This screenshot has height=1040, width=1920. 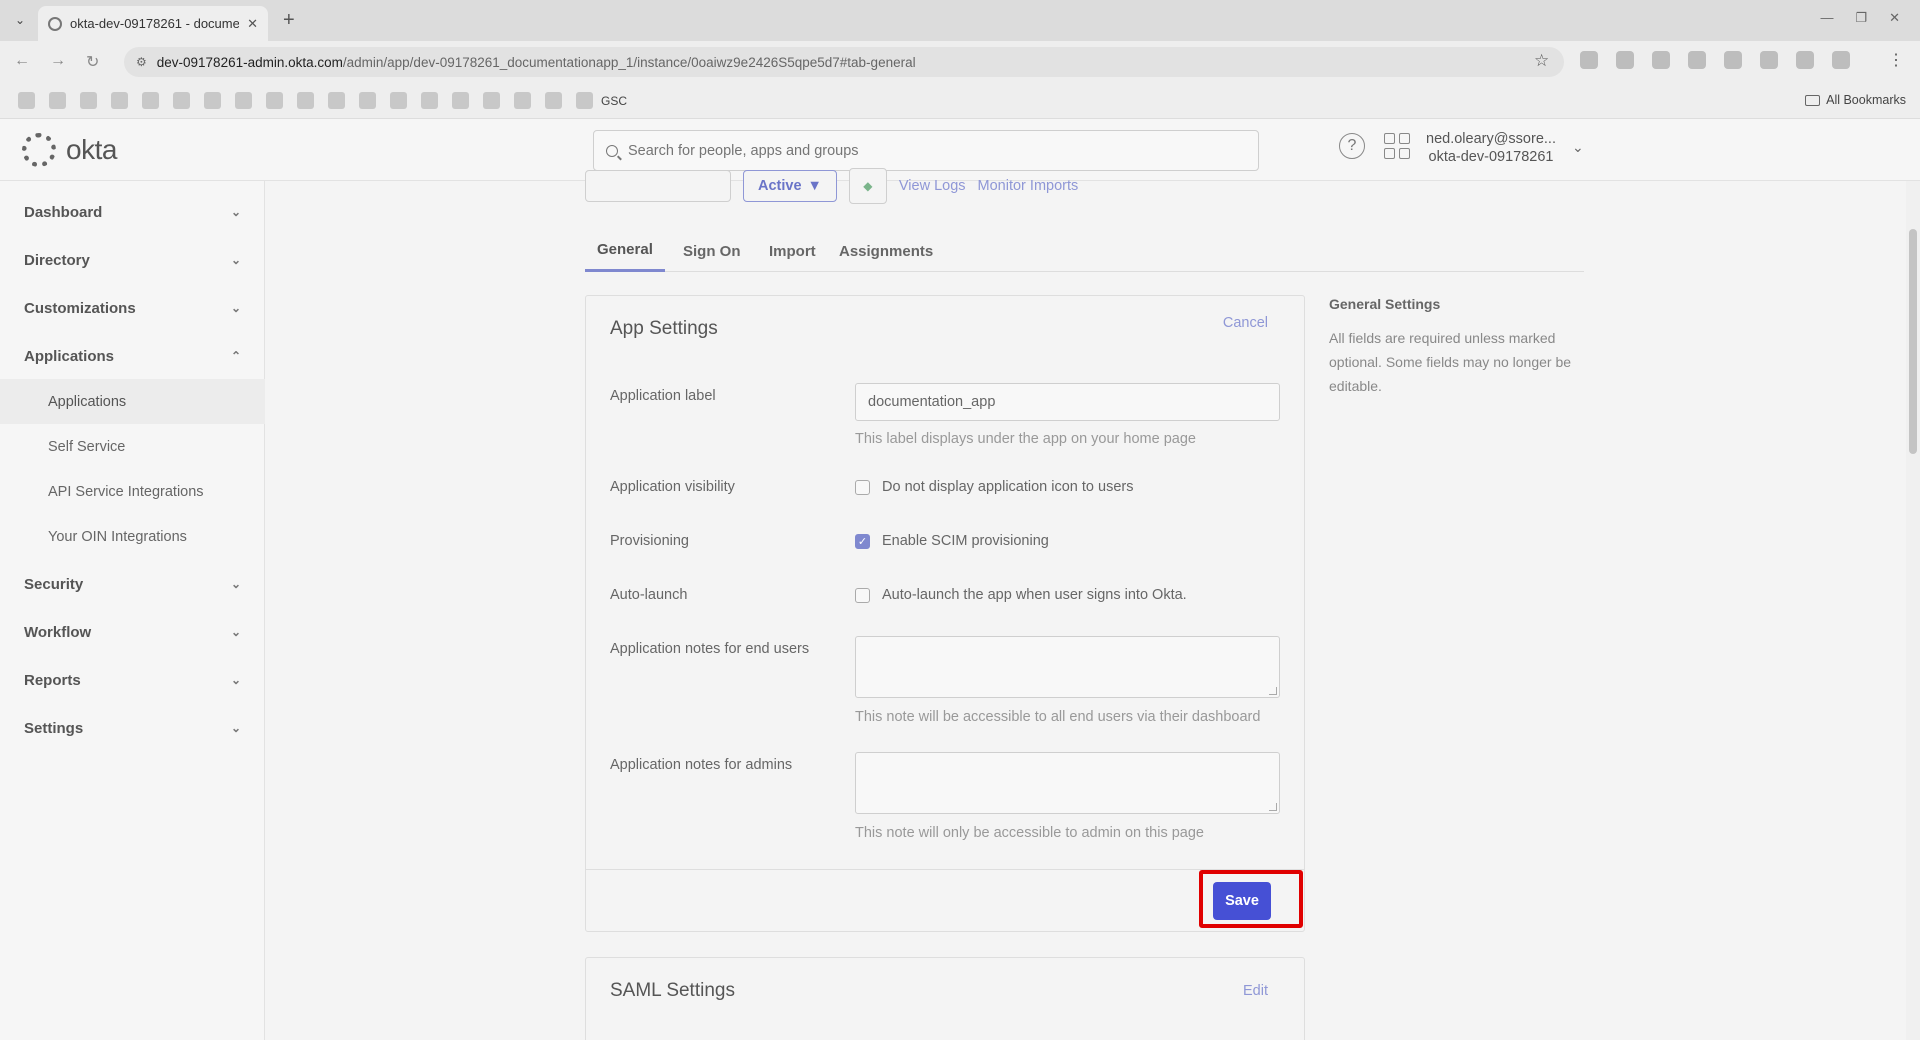 What do you see at coordinates (867, 186) in the screenshot?
I see `push-groups-icon: ◆` at bounding box center [867, 186].